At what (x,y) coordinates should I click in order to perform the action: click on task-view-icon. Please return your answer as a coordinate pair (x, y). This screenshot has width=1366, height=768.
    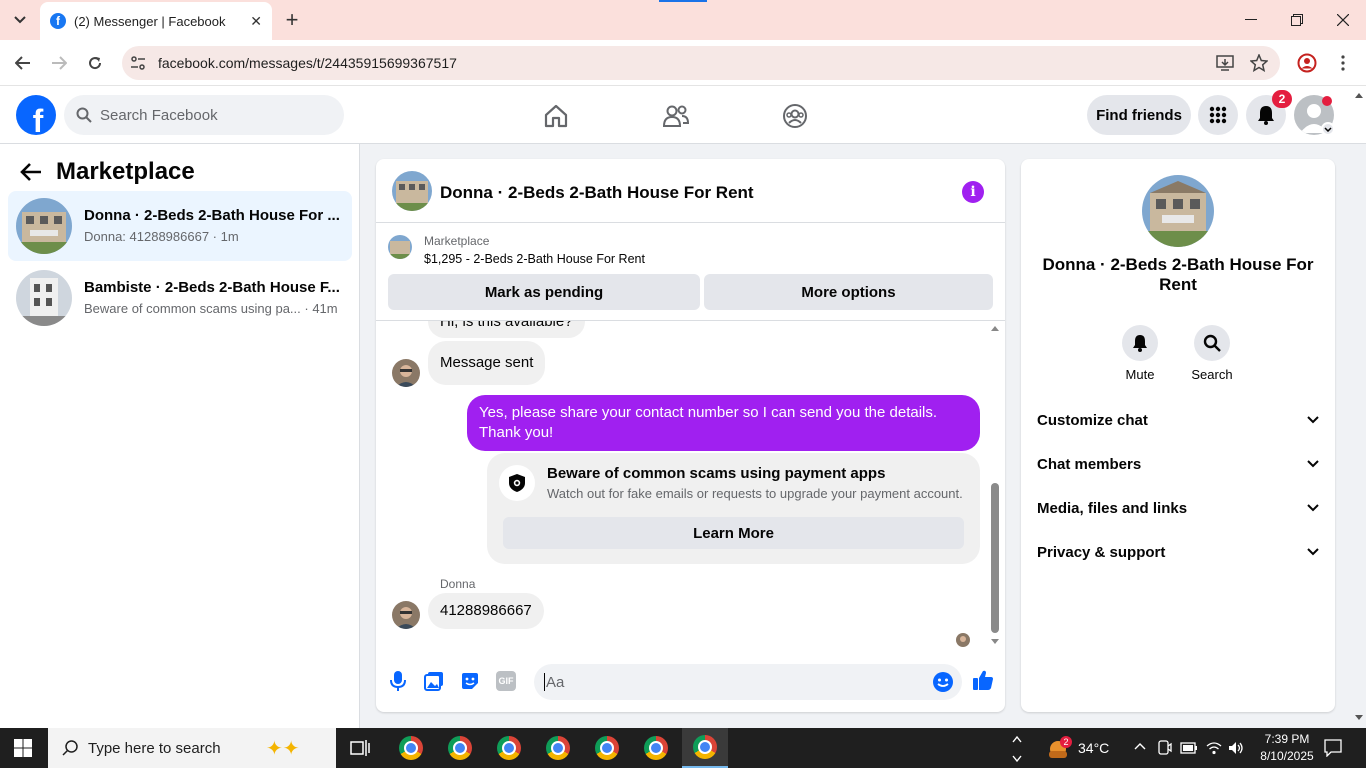
    Looking at the image, I should click on (360, 748).